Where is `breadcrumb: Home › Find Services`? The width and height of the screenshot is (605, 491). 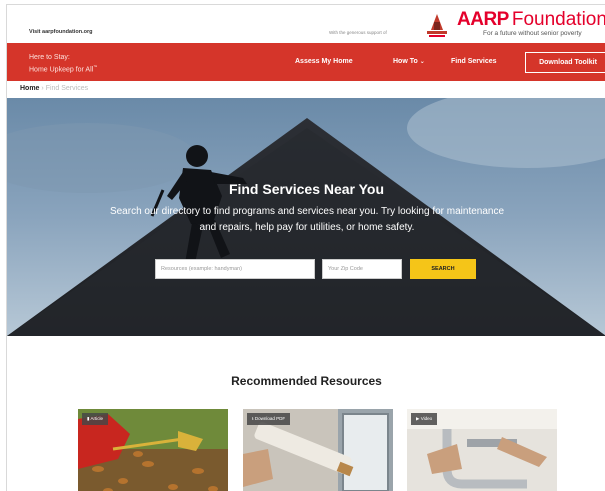 breadcrumb: Home › Find Services is located at coordinates (54, 88).